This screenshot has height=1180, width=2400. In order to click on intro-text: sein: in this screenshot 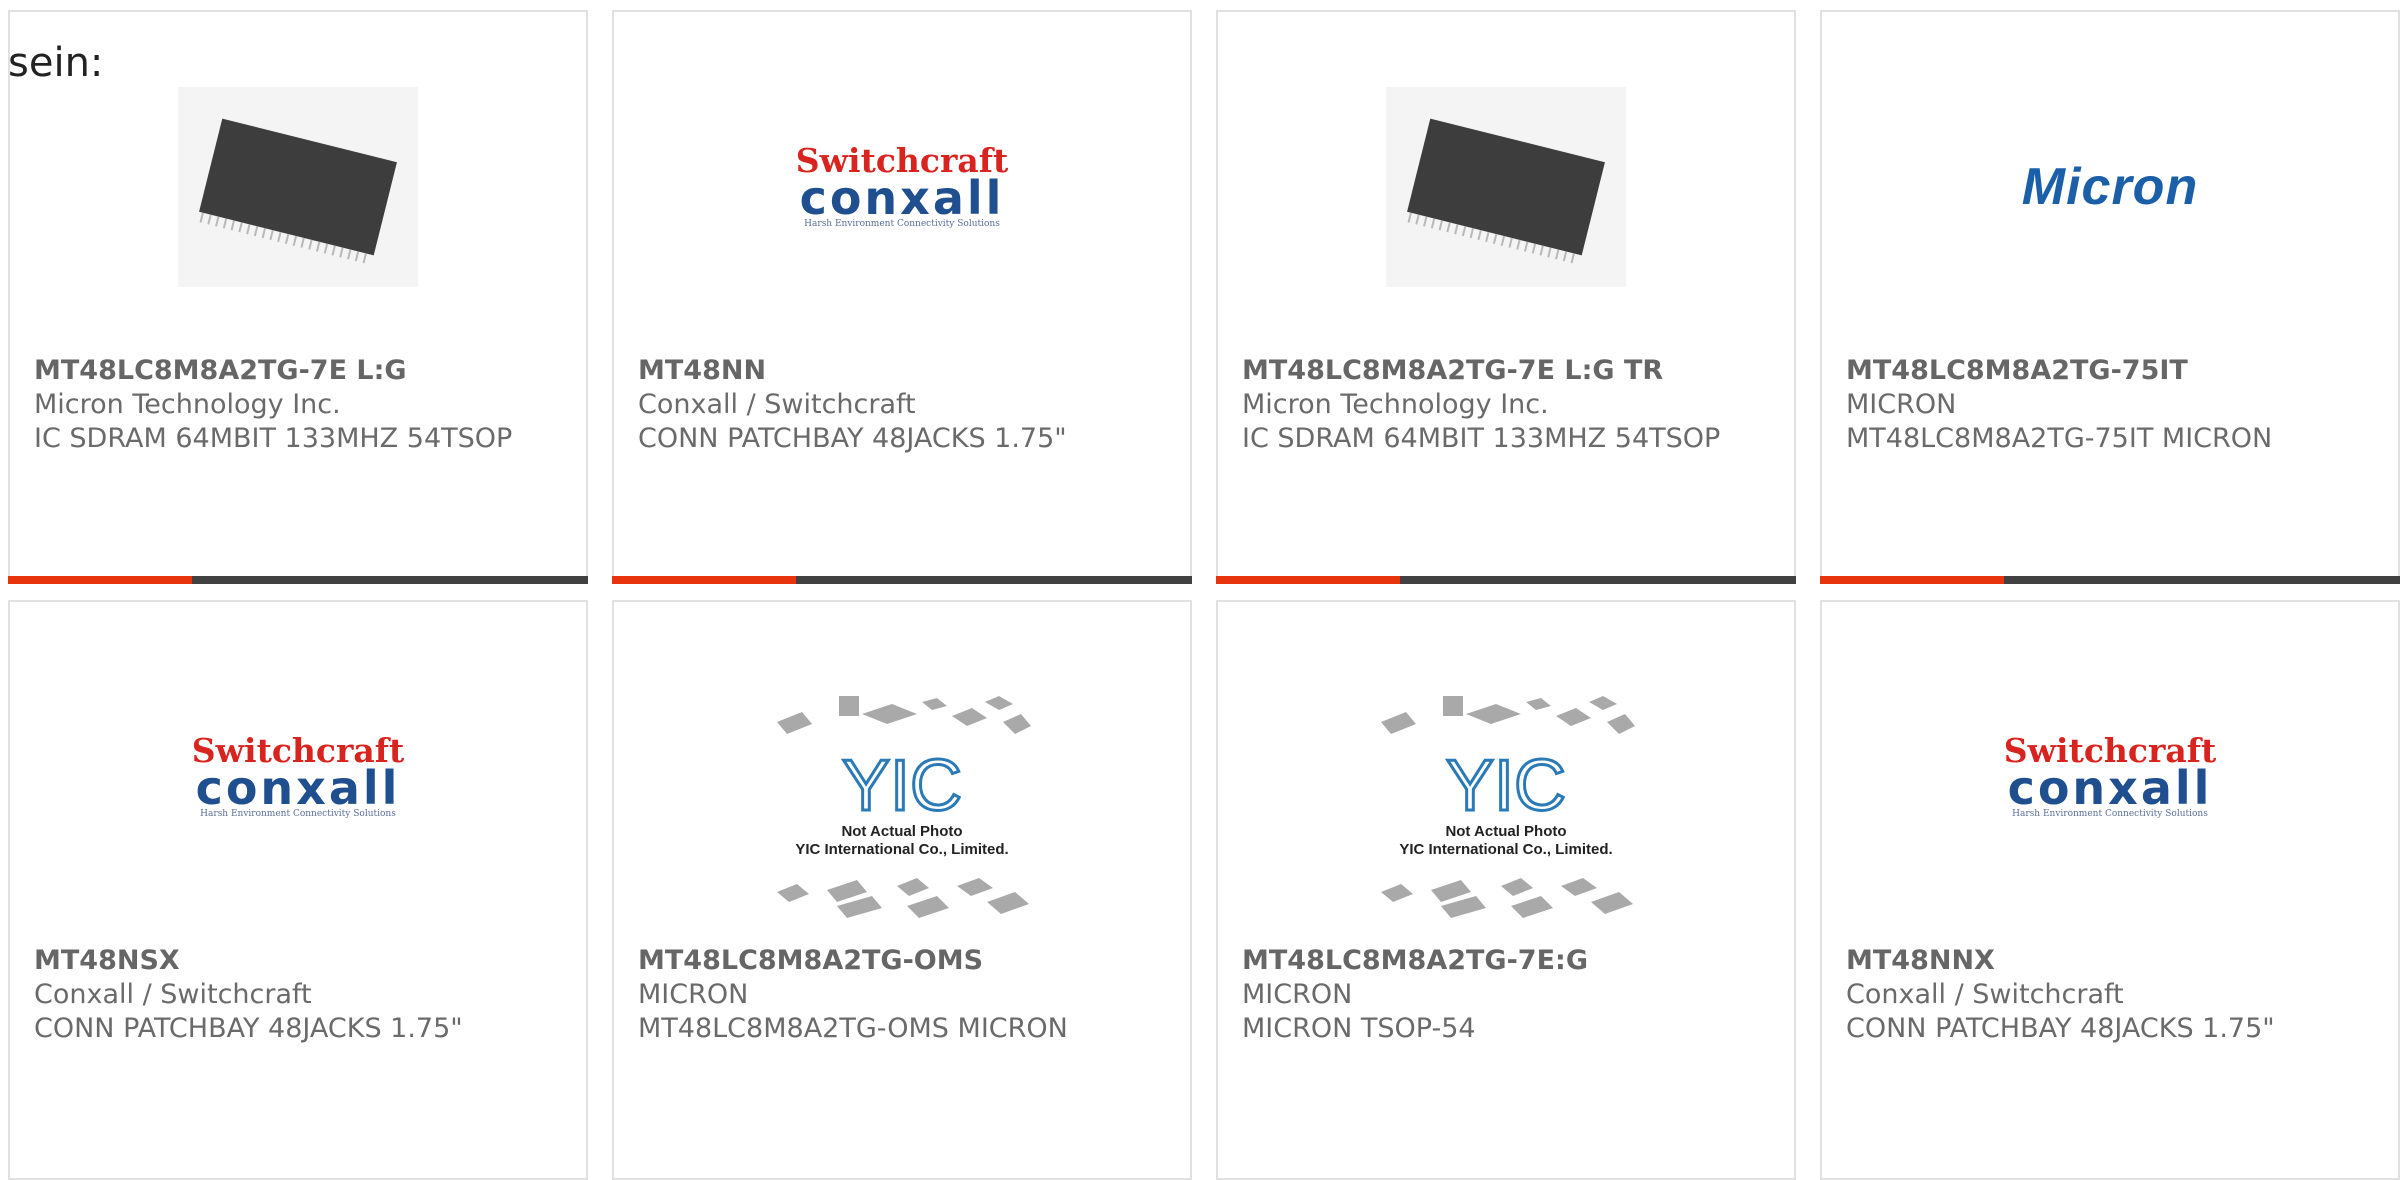, I will do `click(56, 63)`.